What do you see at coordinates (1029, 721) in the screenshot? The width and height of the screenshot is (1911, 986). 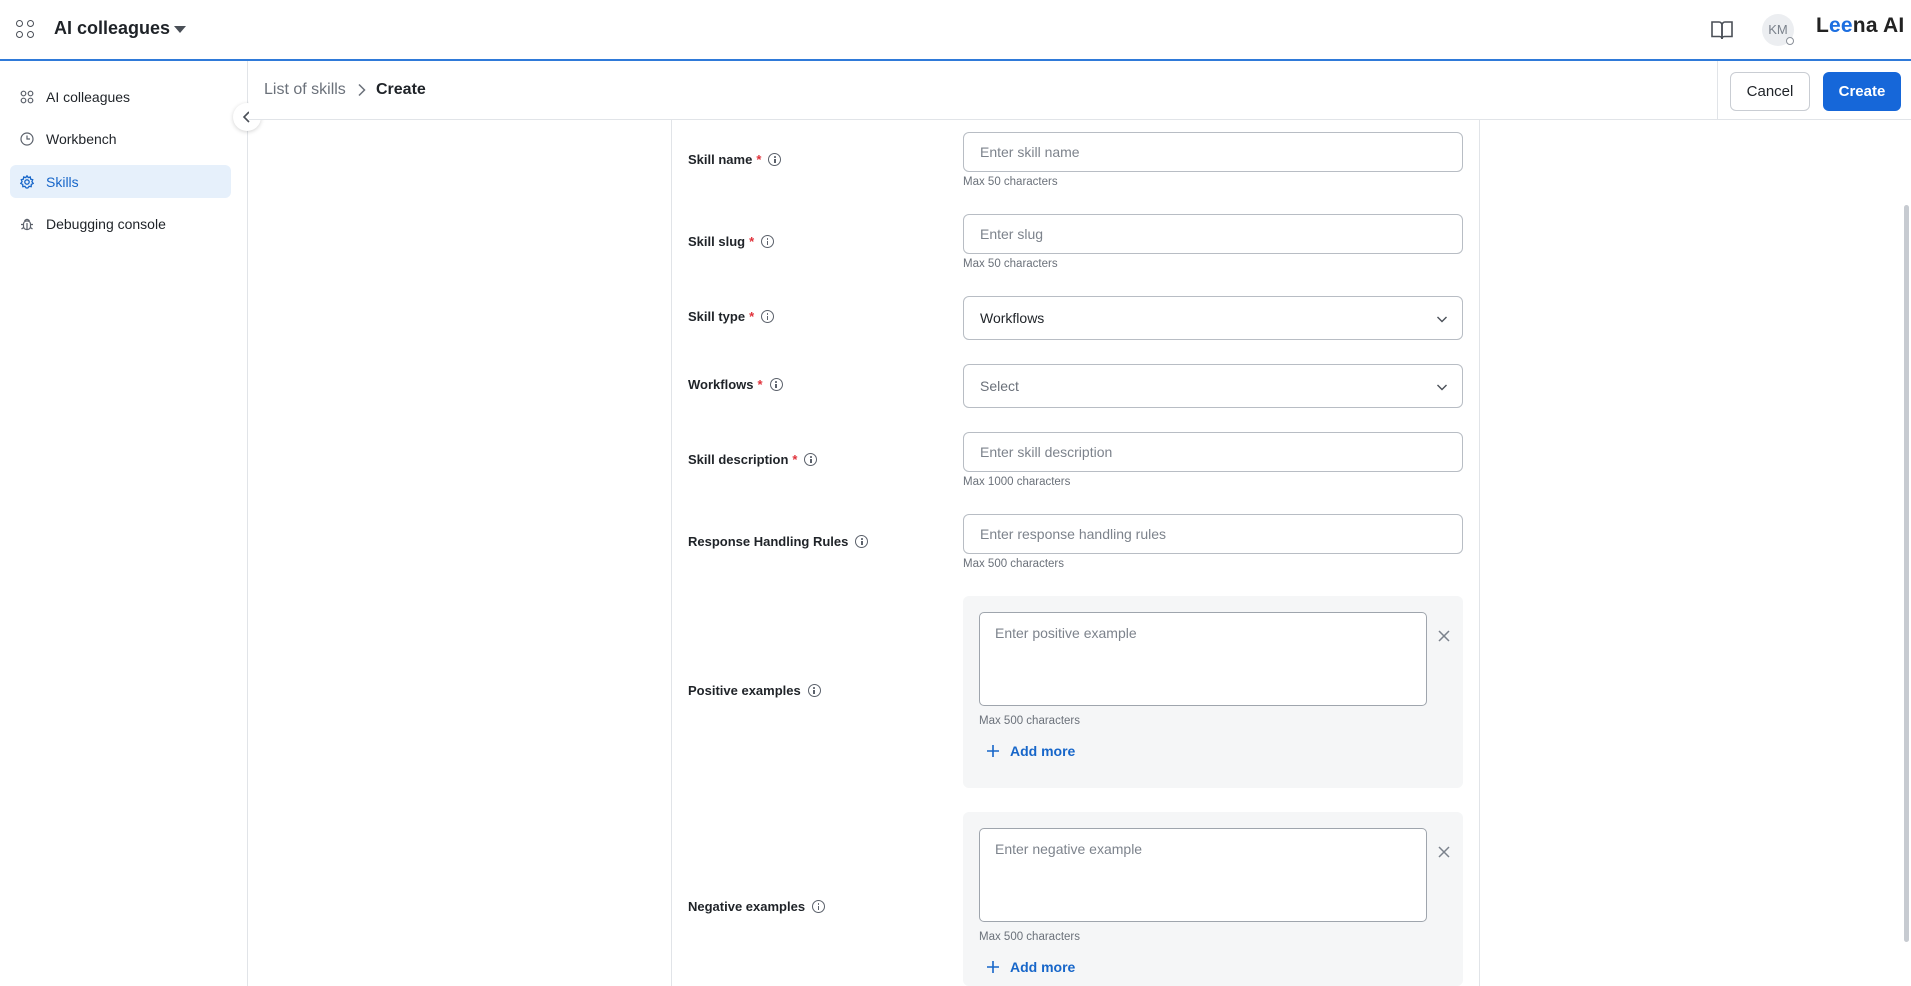 I see `positive-example-hint: Max 500 characters` at bounding box center [1029, 721].